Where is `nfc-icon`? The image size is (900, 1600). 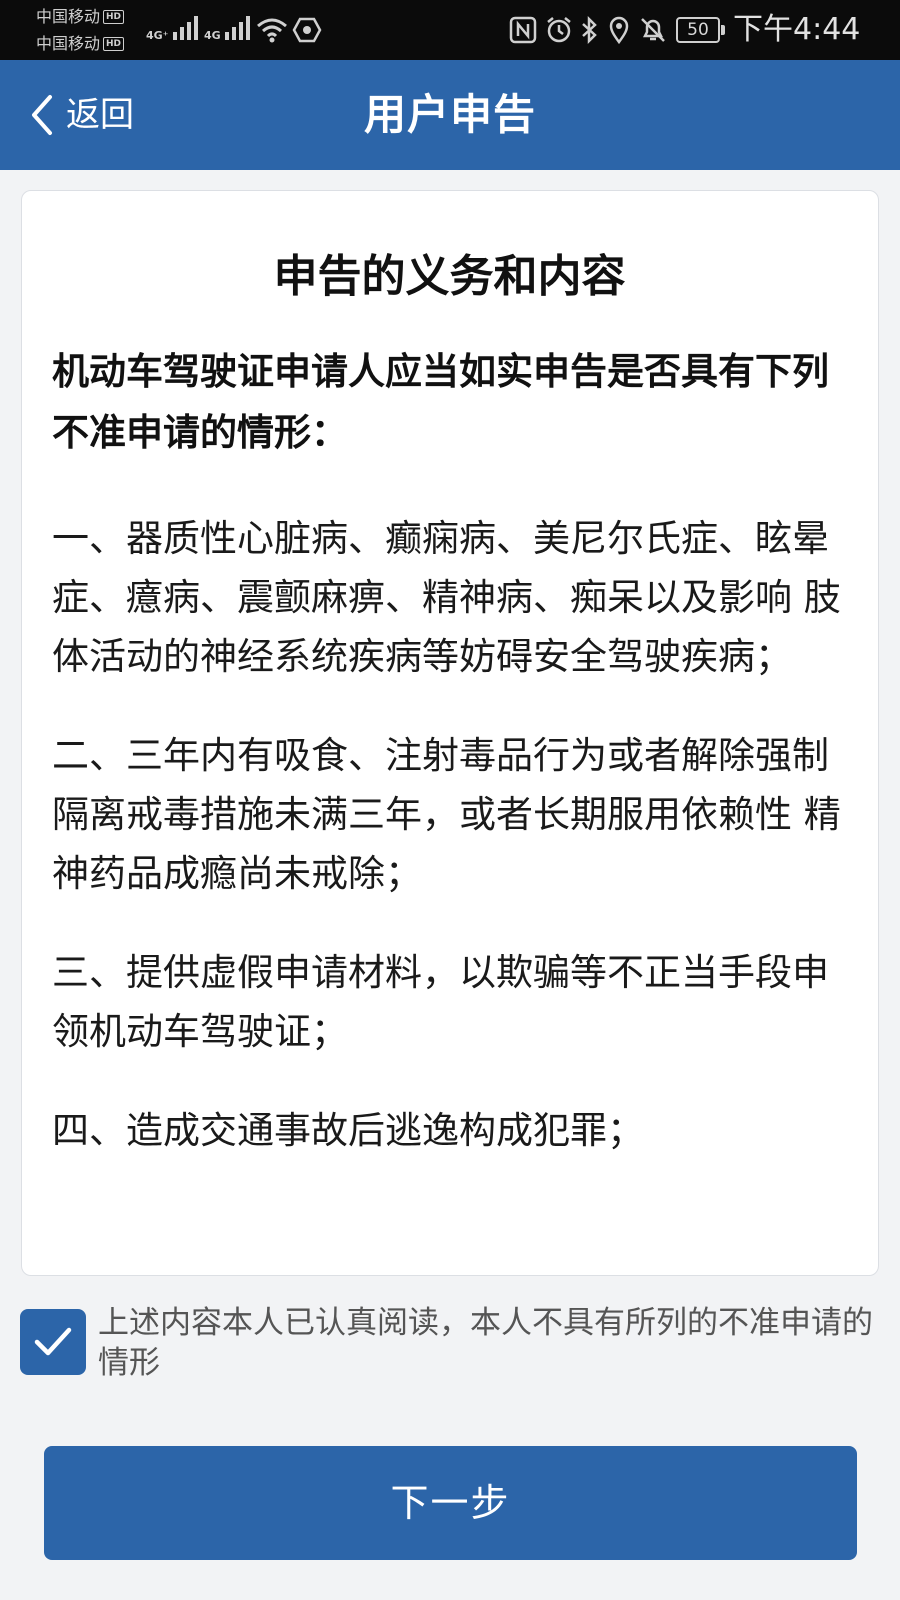
nfc-icon is located at coordinates (523, 30).